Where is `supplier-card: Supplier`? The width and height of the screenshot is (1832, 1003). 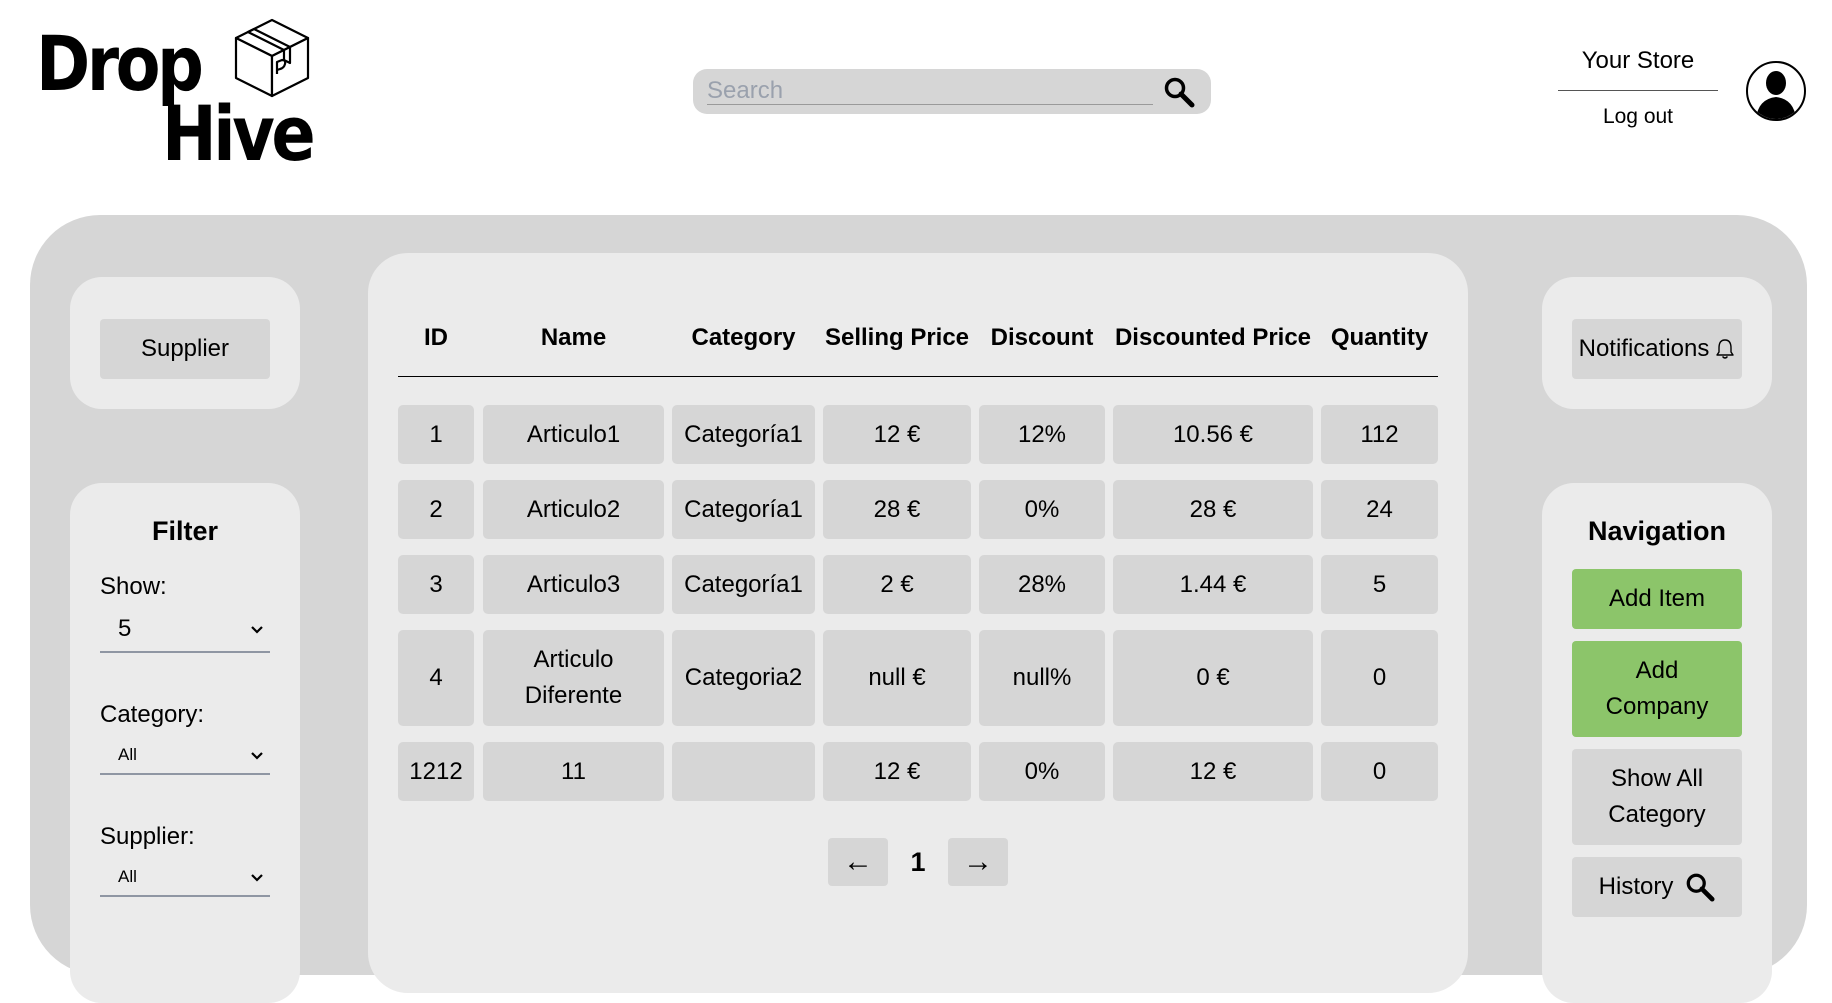
supplier-card: Supplier is located at coordinates (185, 343).